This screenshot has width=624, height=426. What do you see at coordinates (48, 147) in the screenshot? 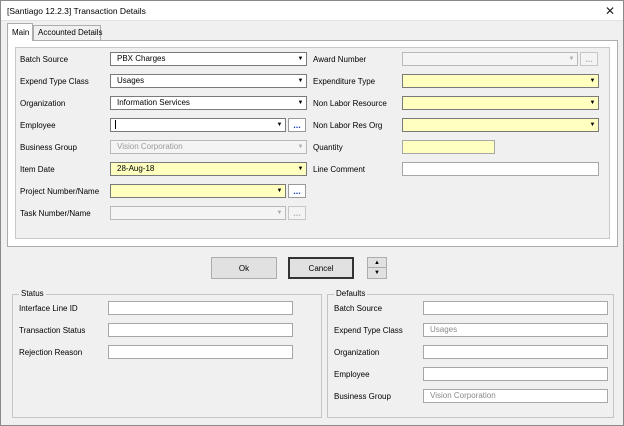
I see `business-group-label: Business Group` at bounding box center [48, 147].